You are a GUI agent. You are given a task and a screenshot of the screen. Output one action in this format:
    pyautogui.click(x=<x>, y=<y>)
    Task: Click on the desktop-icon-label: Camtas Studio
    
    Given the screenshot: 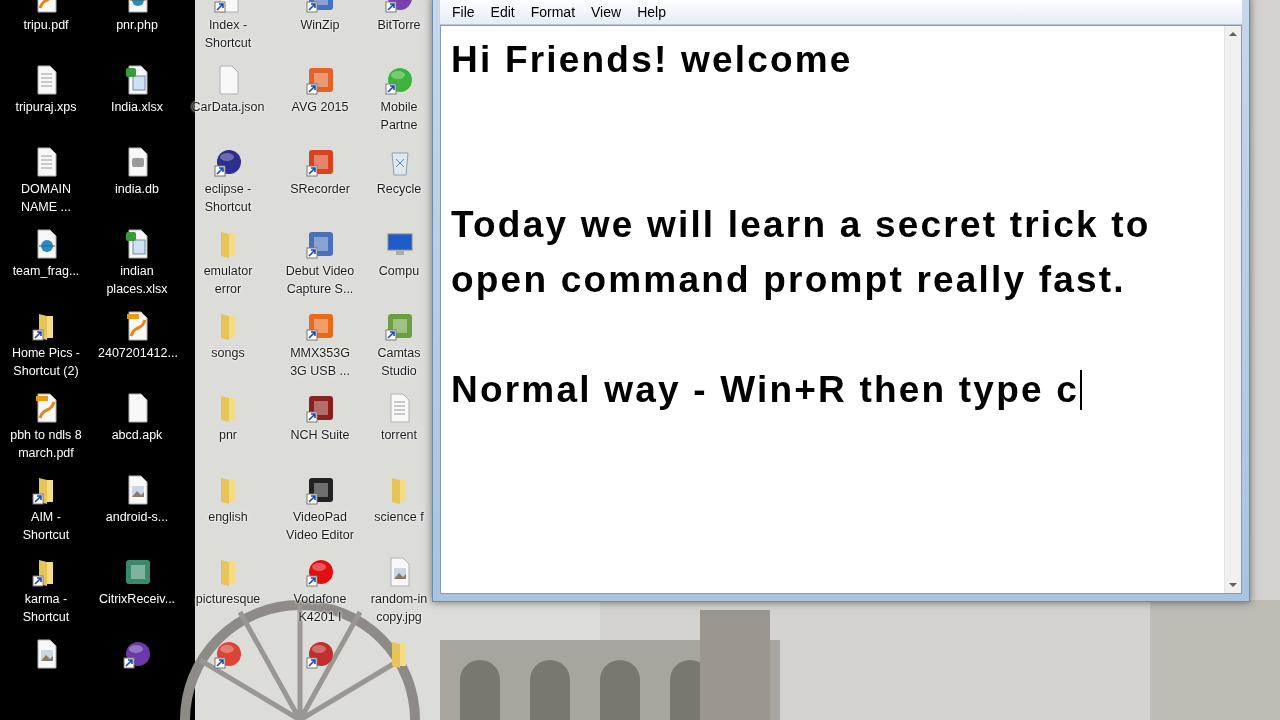 What is the action you would take?
    pyautogui.click(x=399, y=362)
    